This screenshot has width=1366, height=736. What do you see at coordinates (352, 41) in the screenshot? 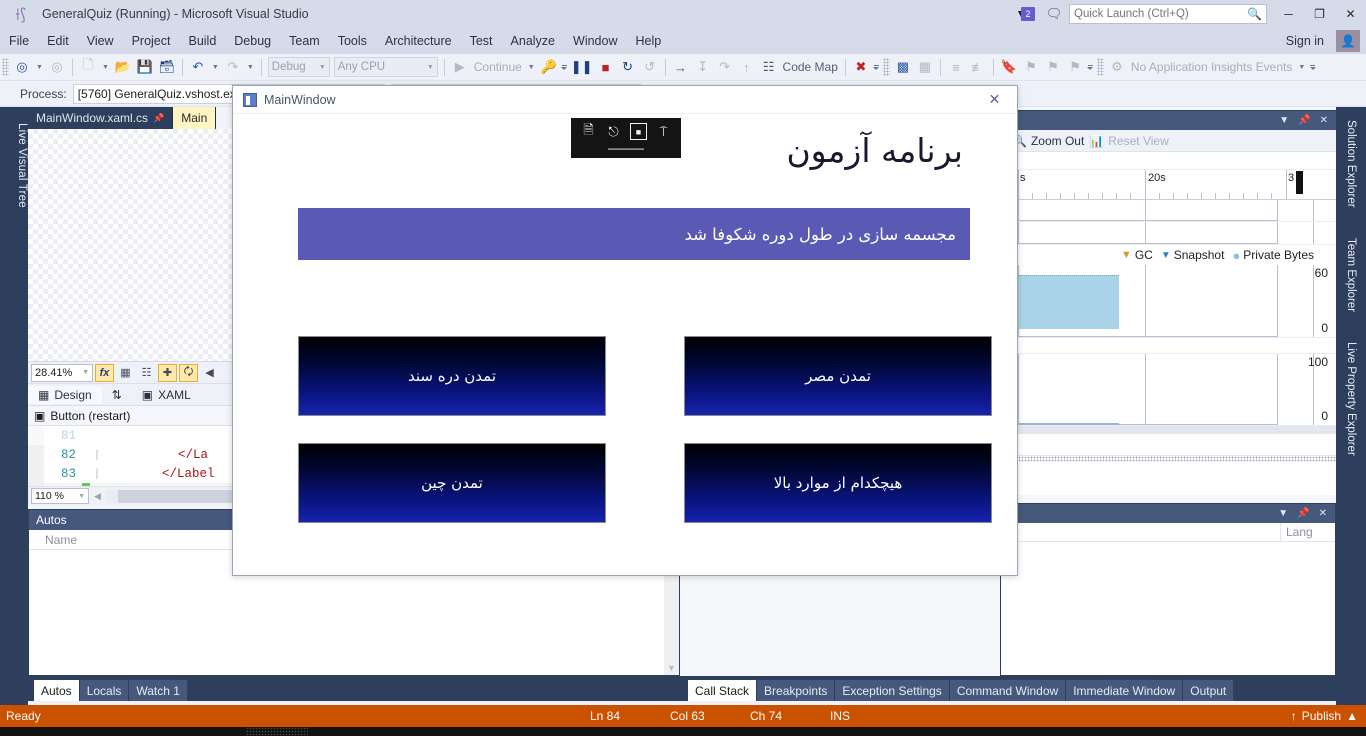
I see `menu-item-tools: Tools` at bounding box center [352, 41].